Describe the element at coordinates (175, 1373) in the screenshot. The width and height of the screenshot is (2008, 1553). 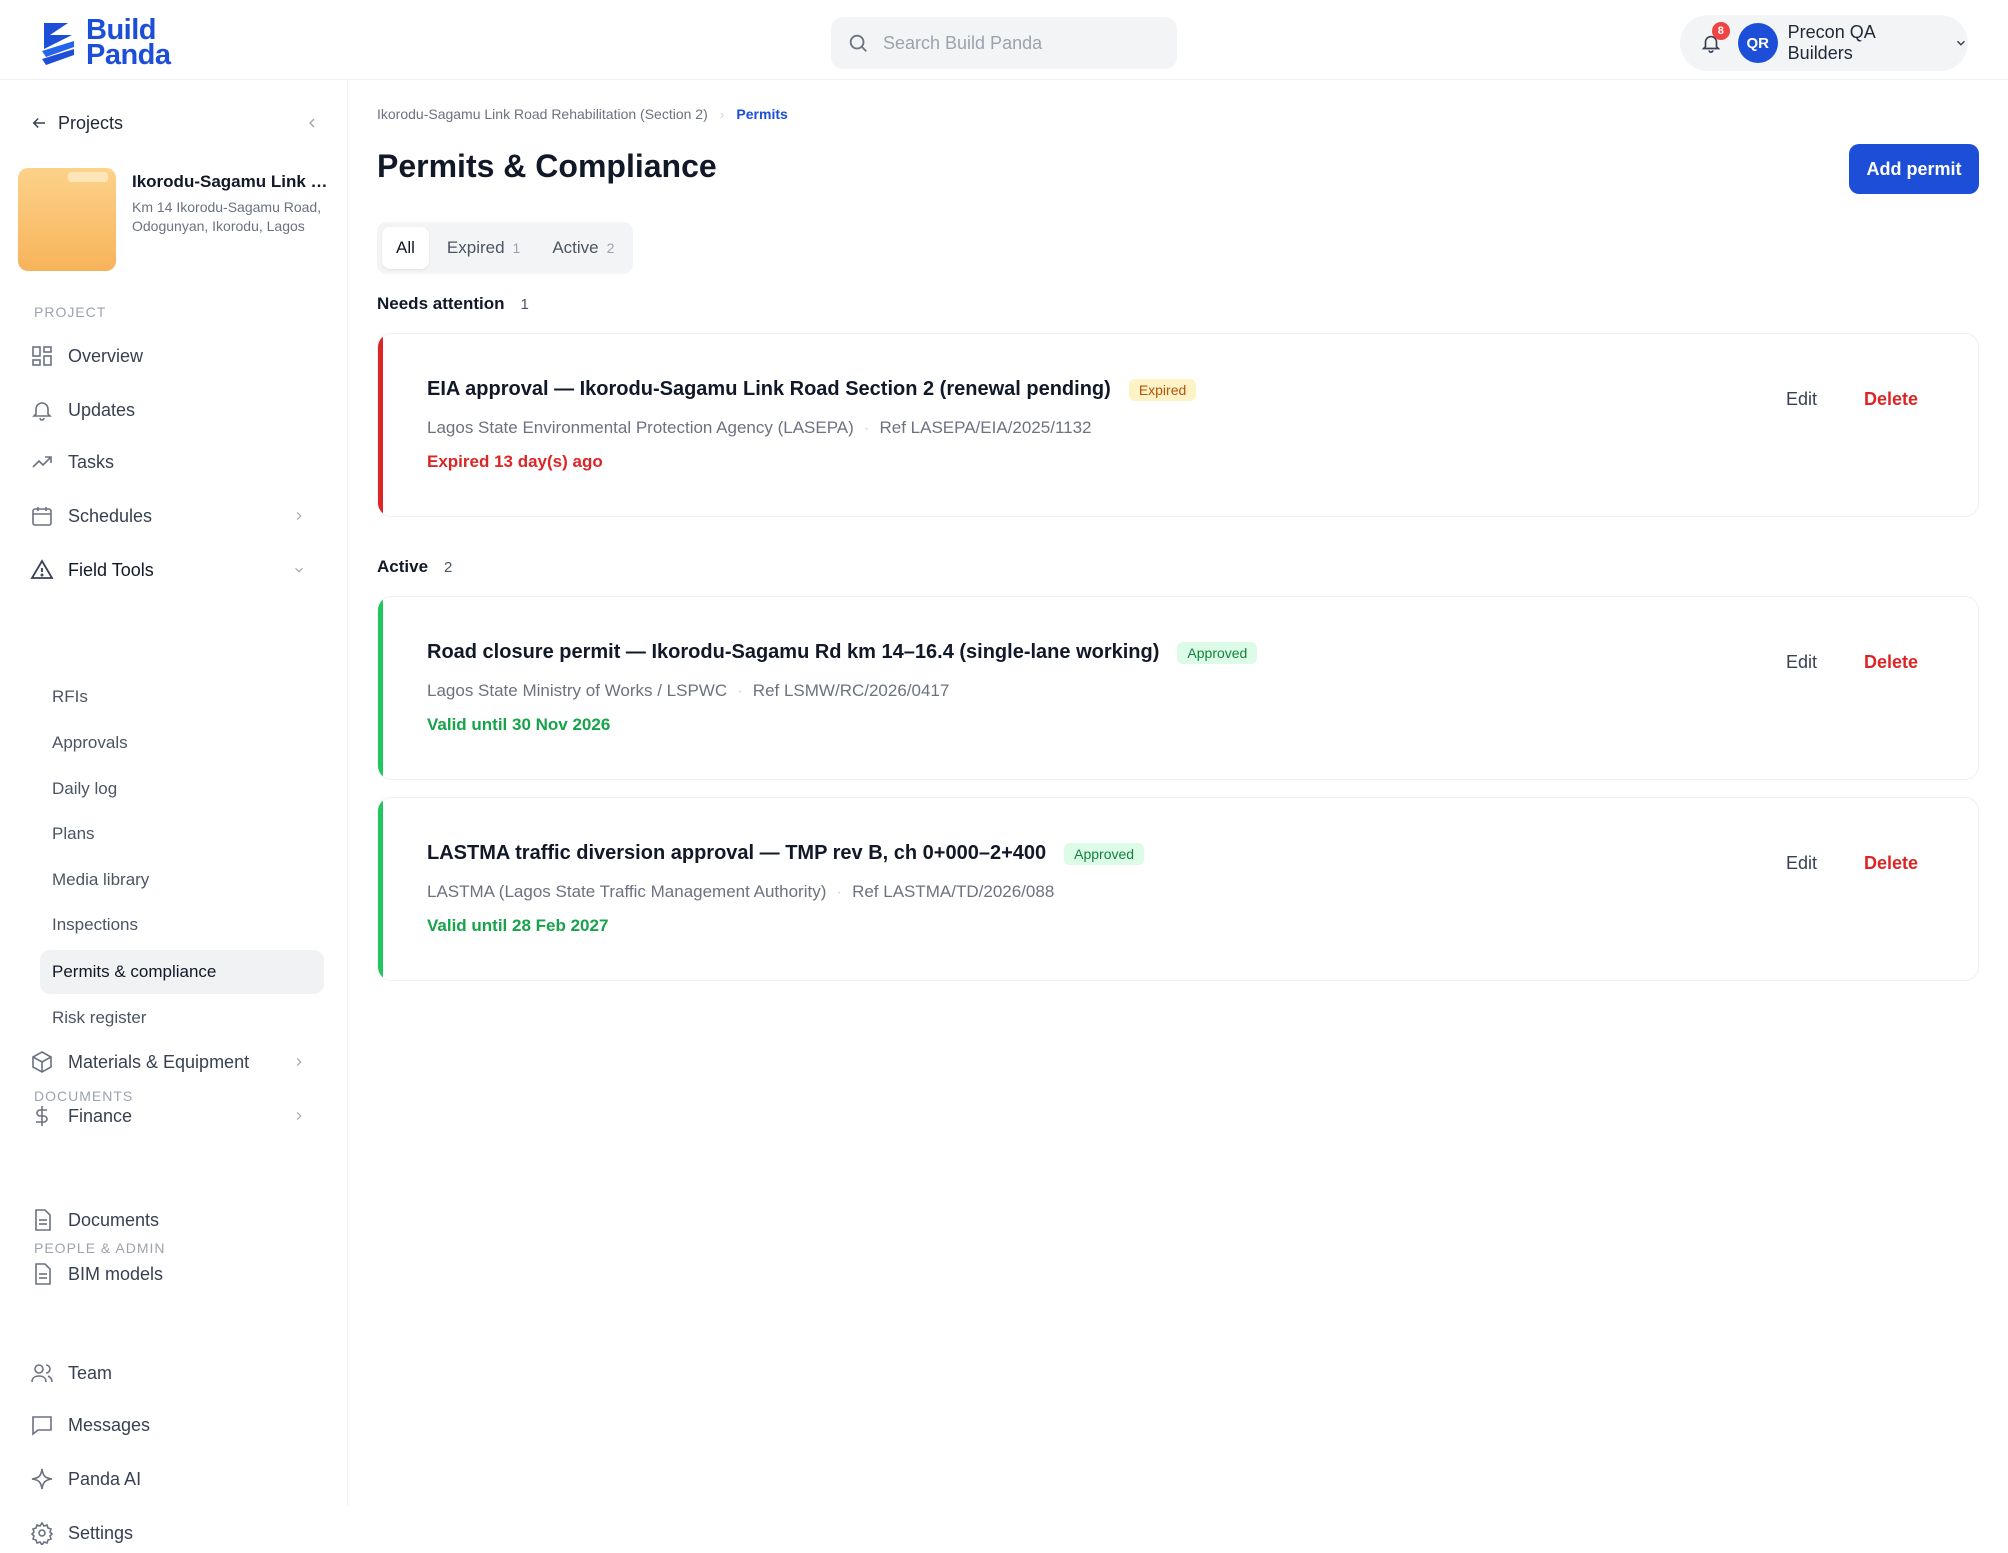
I see `nav-team: Team` at that location.